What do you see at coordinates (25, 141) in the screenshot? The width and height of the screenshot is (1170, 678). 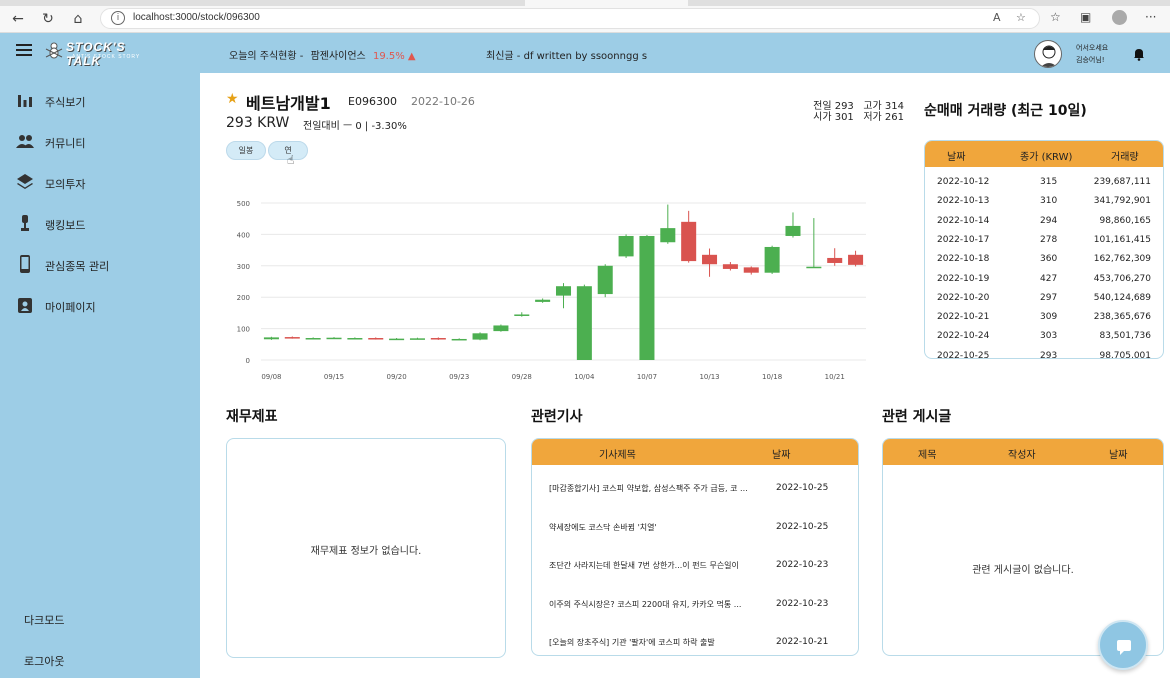 I see `people-icon` at bounding box center [25, 141].